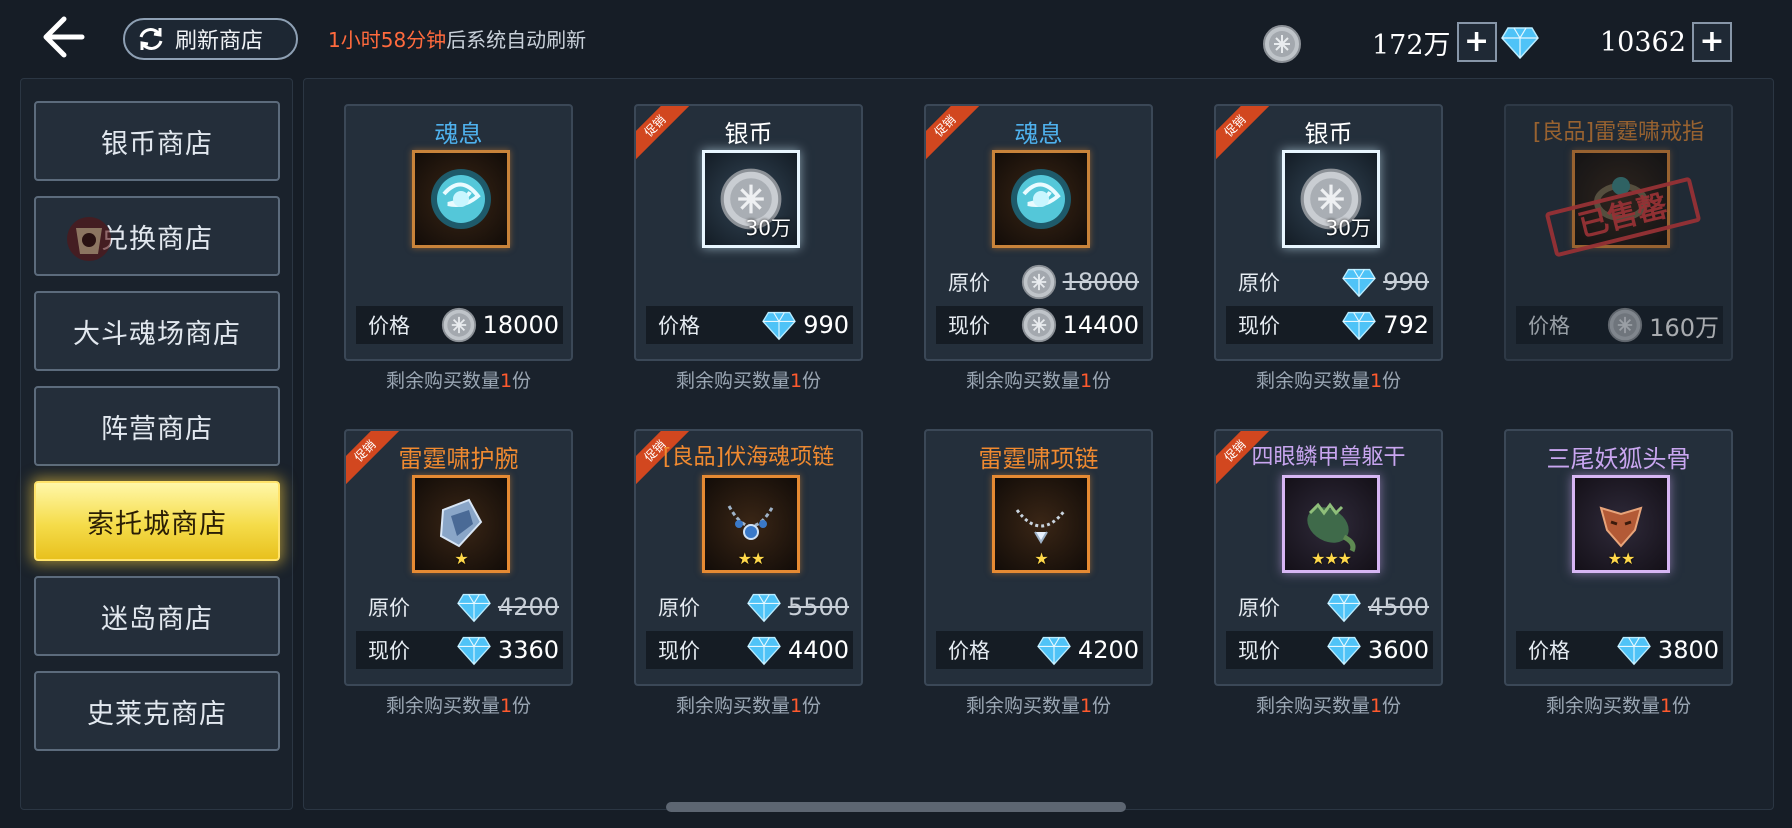  I want to click on back-arrow-icon, so click(63, 37).